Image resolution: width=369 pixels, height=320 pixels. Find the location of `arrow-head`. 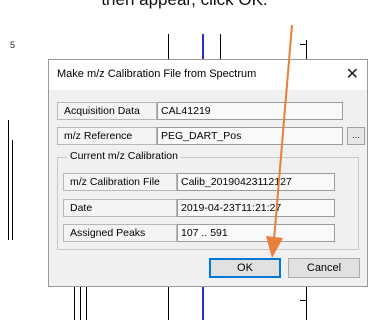

arrow-head is located at coordinates (274, 247).